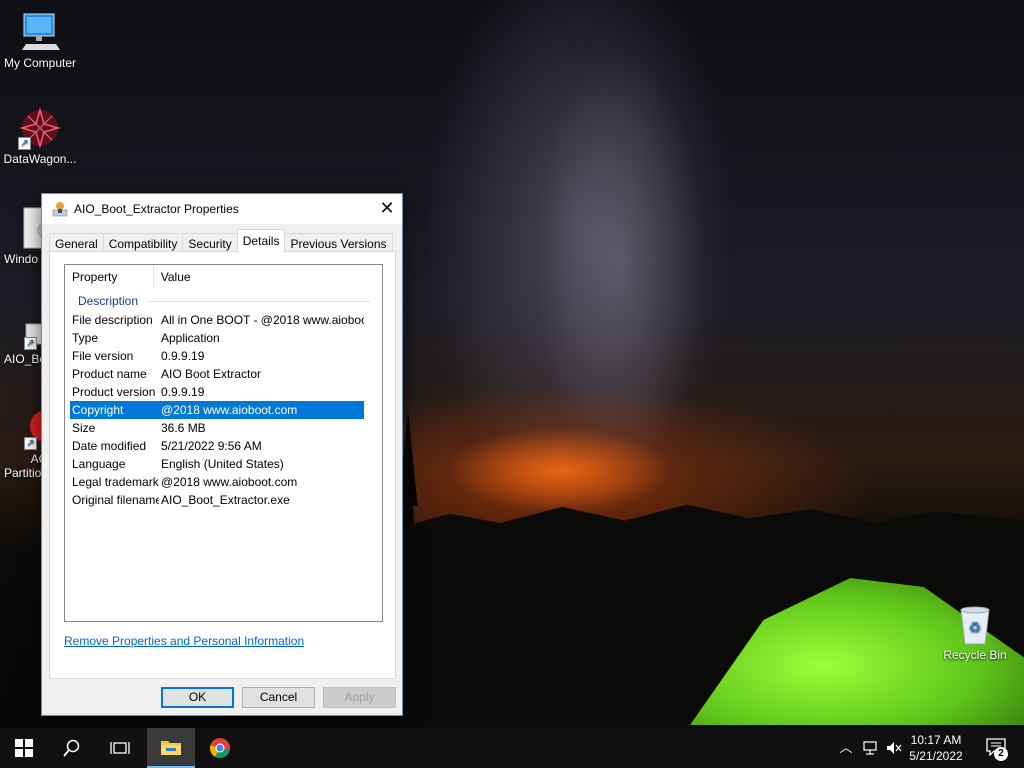 This screenshot has height=768, width=1024. I want to click on computer-icon, so click(40, 32).